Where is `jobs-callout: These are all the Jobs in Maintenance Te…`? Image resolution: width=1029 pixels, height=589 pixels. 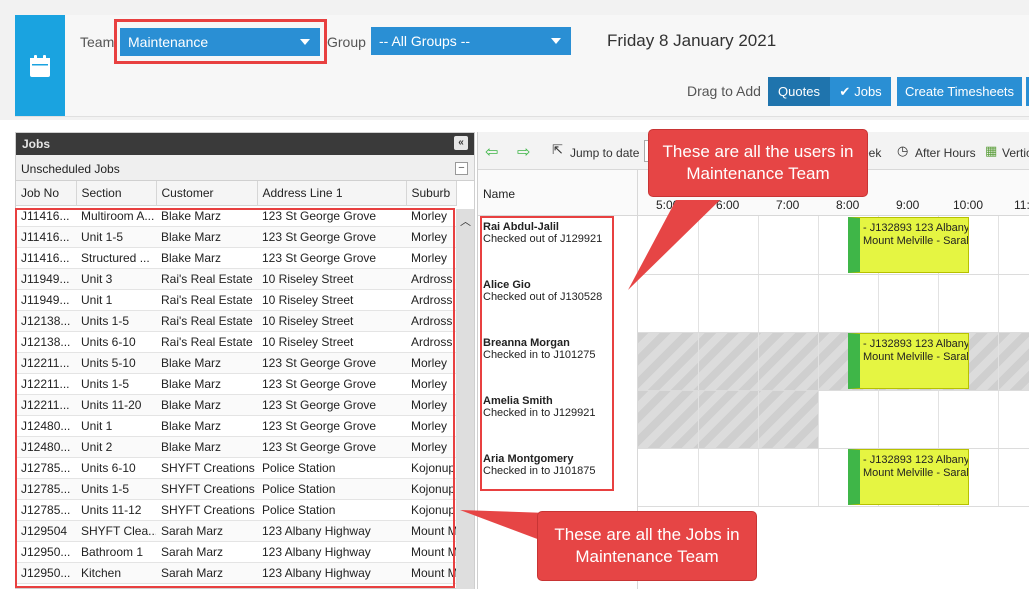 jobs-callout: These are all the Jobs in Maintenance Te… is located at coordinates (647, 546).